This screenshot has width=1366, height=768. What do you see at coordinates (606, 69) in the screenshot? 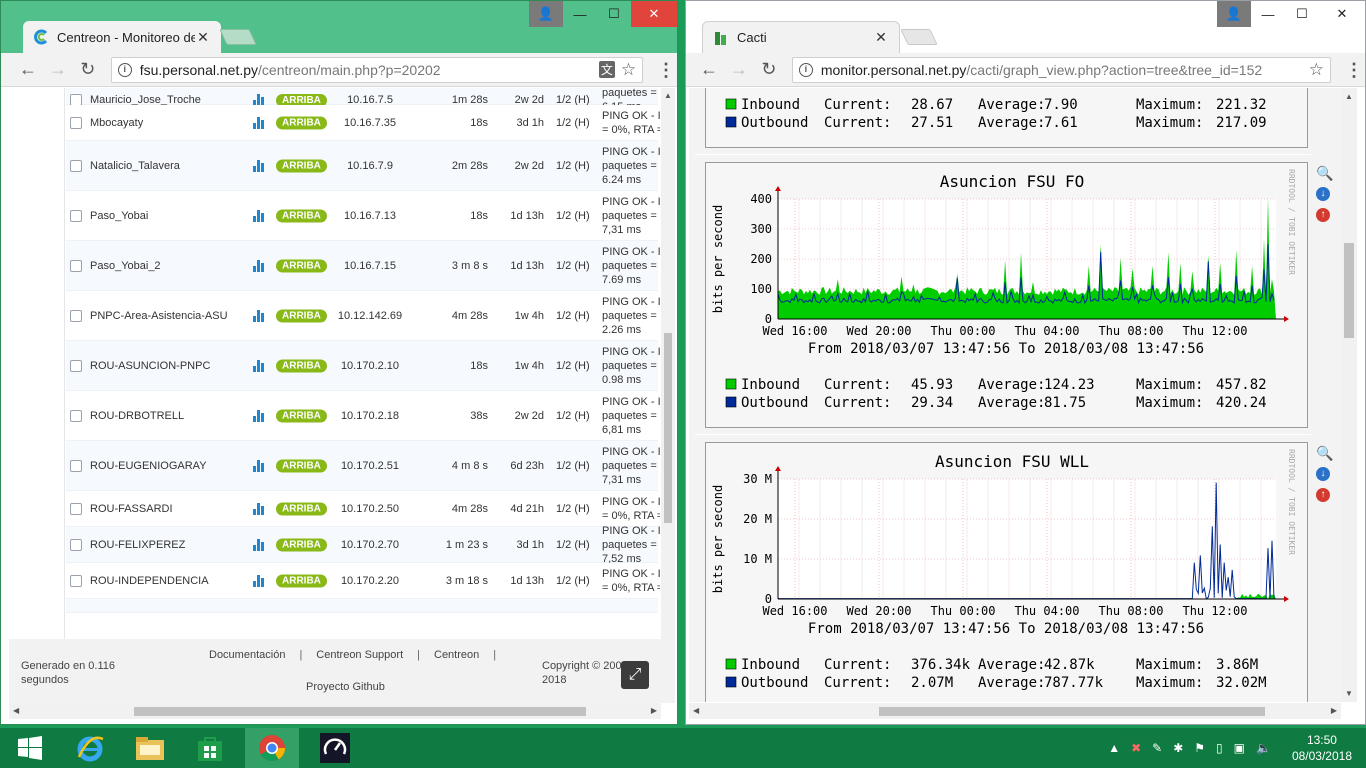
I see `translate-icon: 文` at bounding box center [606, 69].